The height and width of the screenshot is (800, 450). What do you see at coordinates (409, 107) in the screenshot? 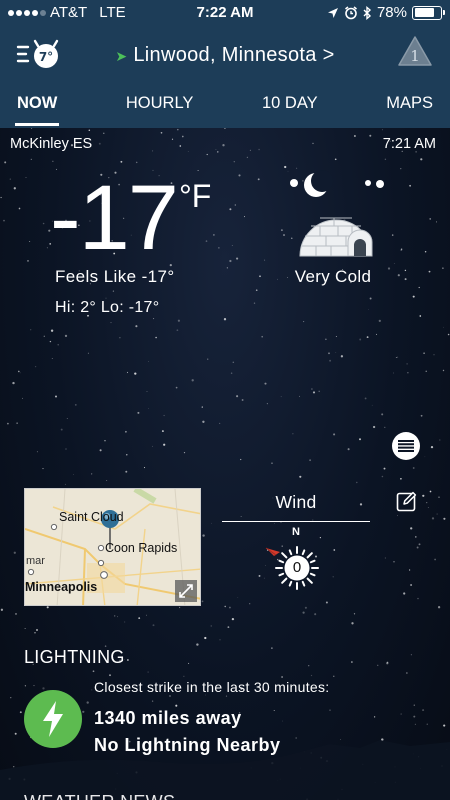
I see `tab-maps: MAPS` at bounding box center [409, 107].